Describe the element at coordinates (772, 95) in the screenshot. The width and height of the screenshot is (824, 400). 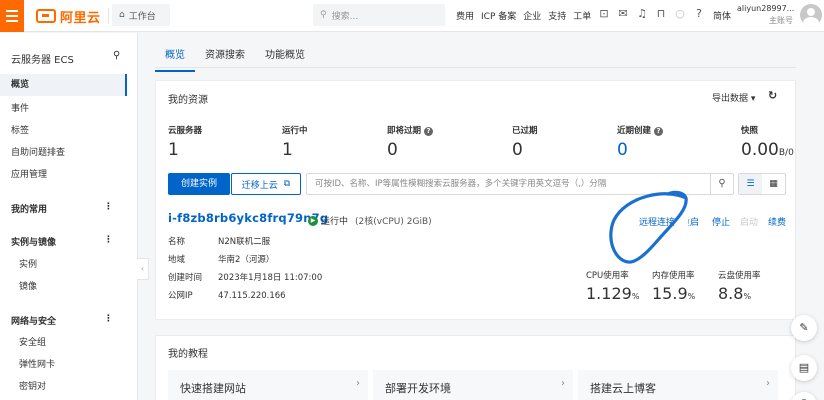
I see `refresh-icon: ↻` at that location.